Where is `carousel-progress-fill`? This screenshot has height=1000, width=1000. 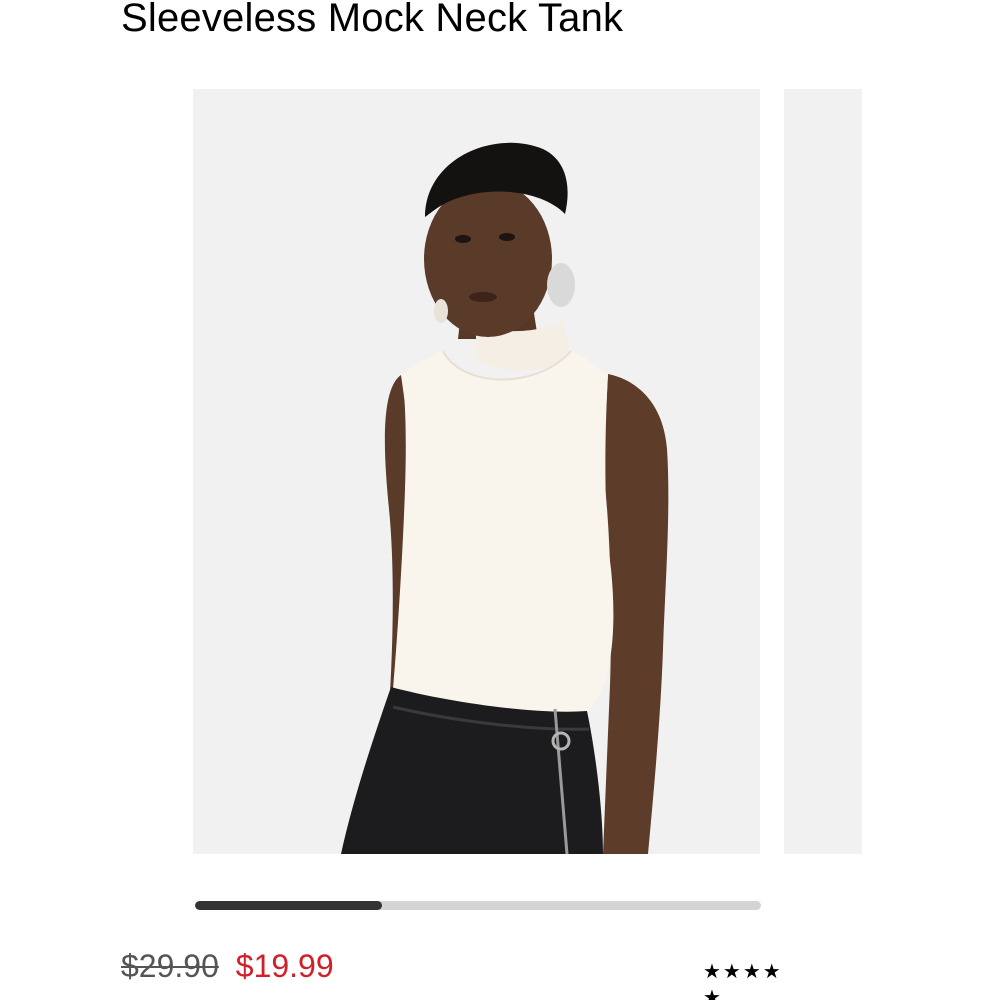 carousel-progress-fill is located at coordinates (288, 905).